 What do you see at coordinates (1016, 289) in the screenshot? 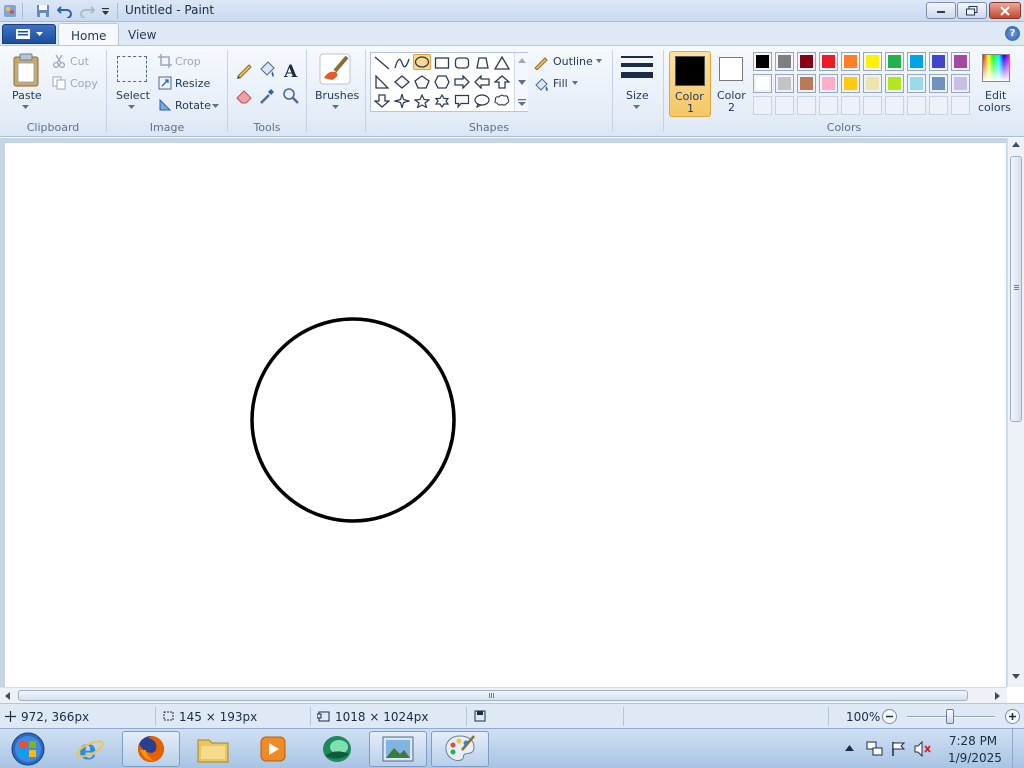
I see `vertical-scroll-thumb` at bounding box center [1016, 289].